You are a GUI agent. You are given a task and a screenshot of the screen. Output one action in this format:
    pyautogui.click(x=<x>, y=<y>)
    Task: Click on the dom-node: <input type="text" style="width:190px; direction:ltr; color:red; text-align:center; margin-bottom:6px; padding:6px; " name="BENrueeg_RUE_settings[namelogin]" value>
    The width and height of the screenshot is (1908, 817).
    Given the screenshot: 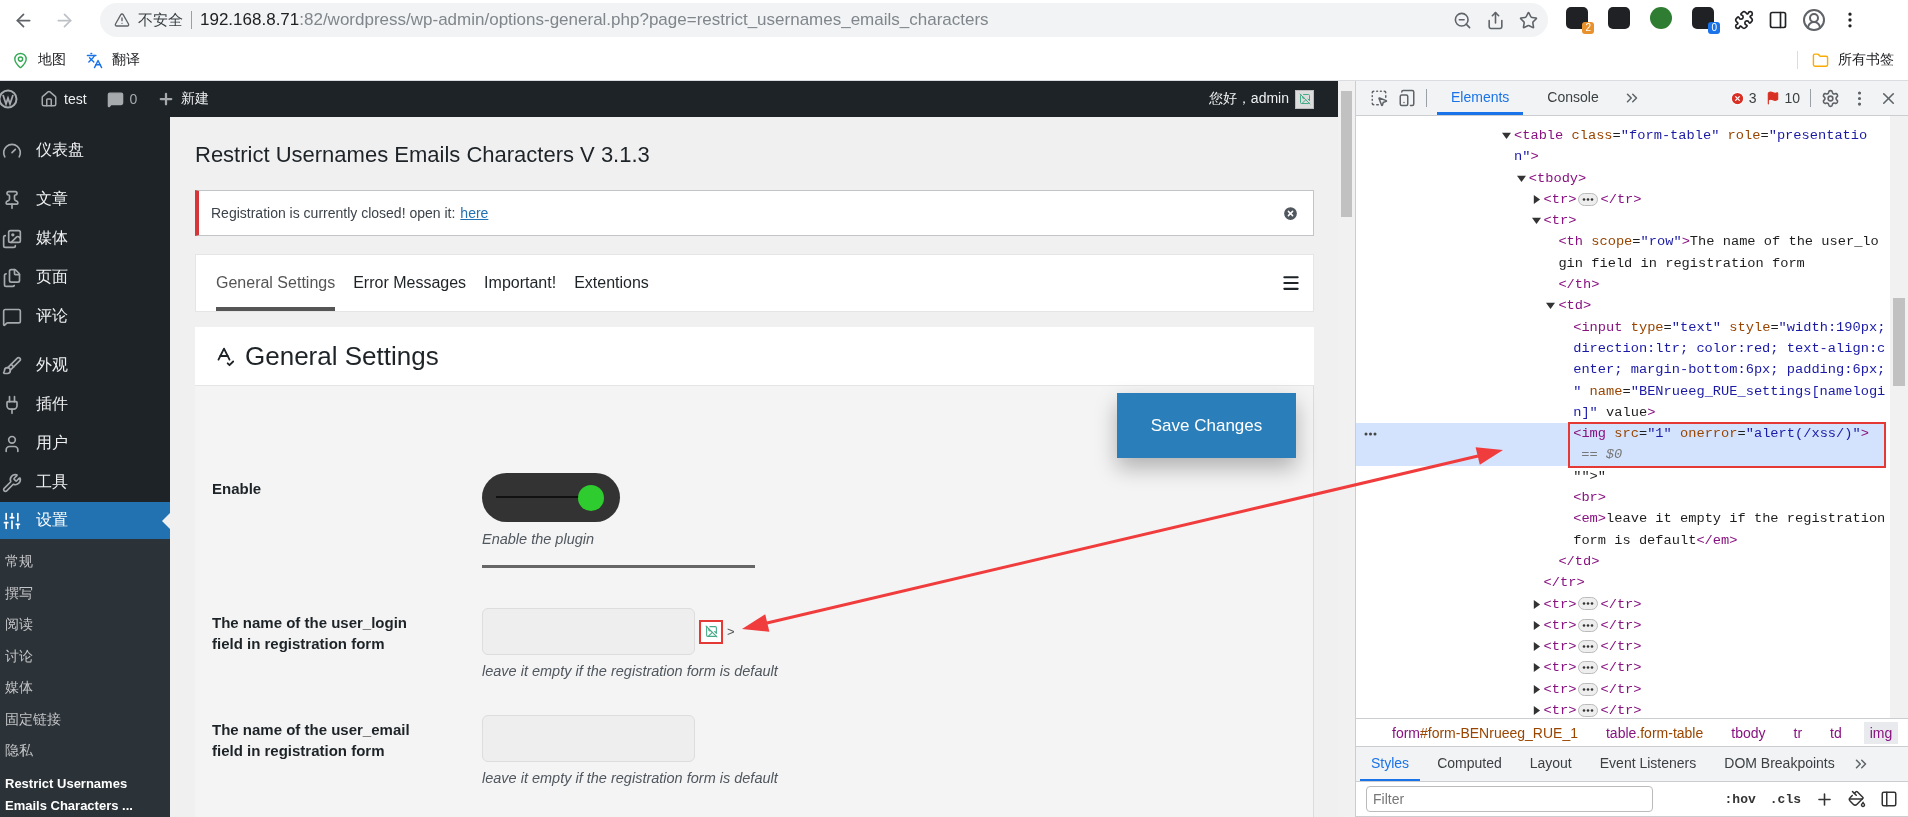 What is the action you would take?
    pyautogui.click(x=1621, y=370)
    